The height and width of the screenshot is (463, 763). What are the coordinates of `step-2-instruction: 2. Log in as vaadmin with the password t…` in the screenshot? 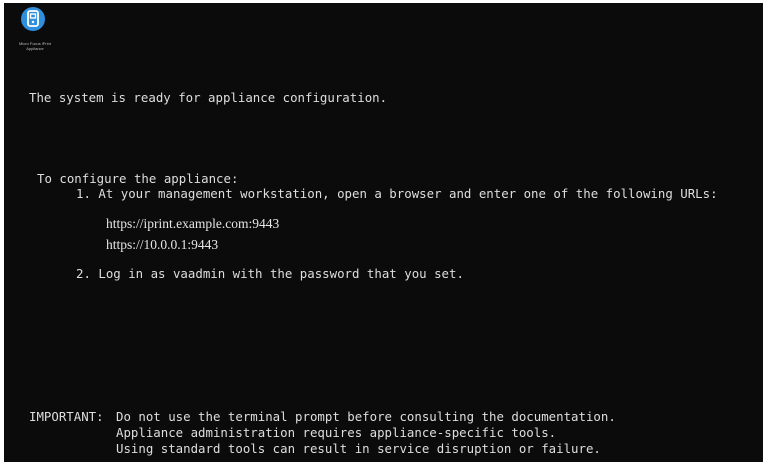 It's located at (270, 273).